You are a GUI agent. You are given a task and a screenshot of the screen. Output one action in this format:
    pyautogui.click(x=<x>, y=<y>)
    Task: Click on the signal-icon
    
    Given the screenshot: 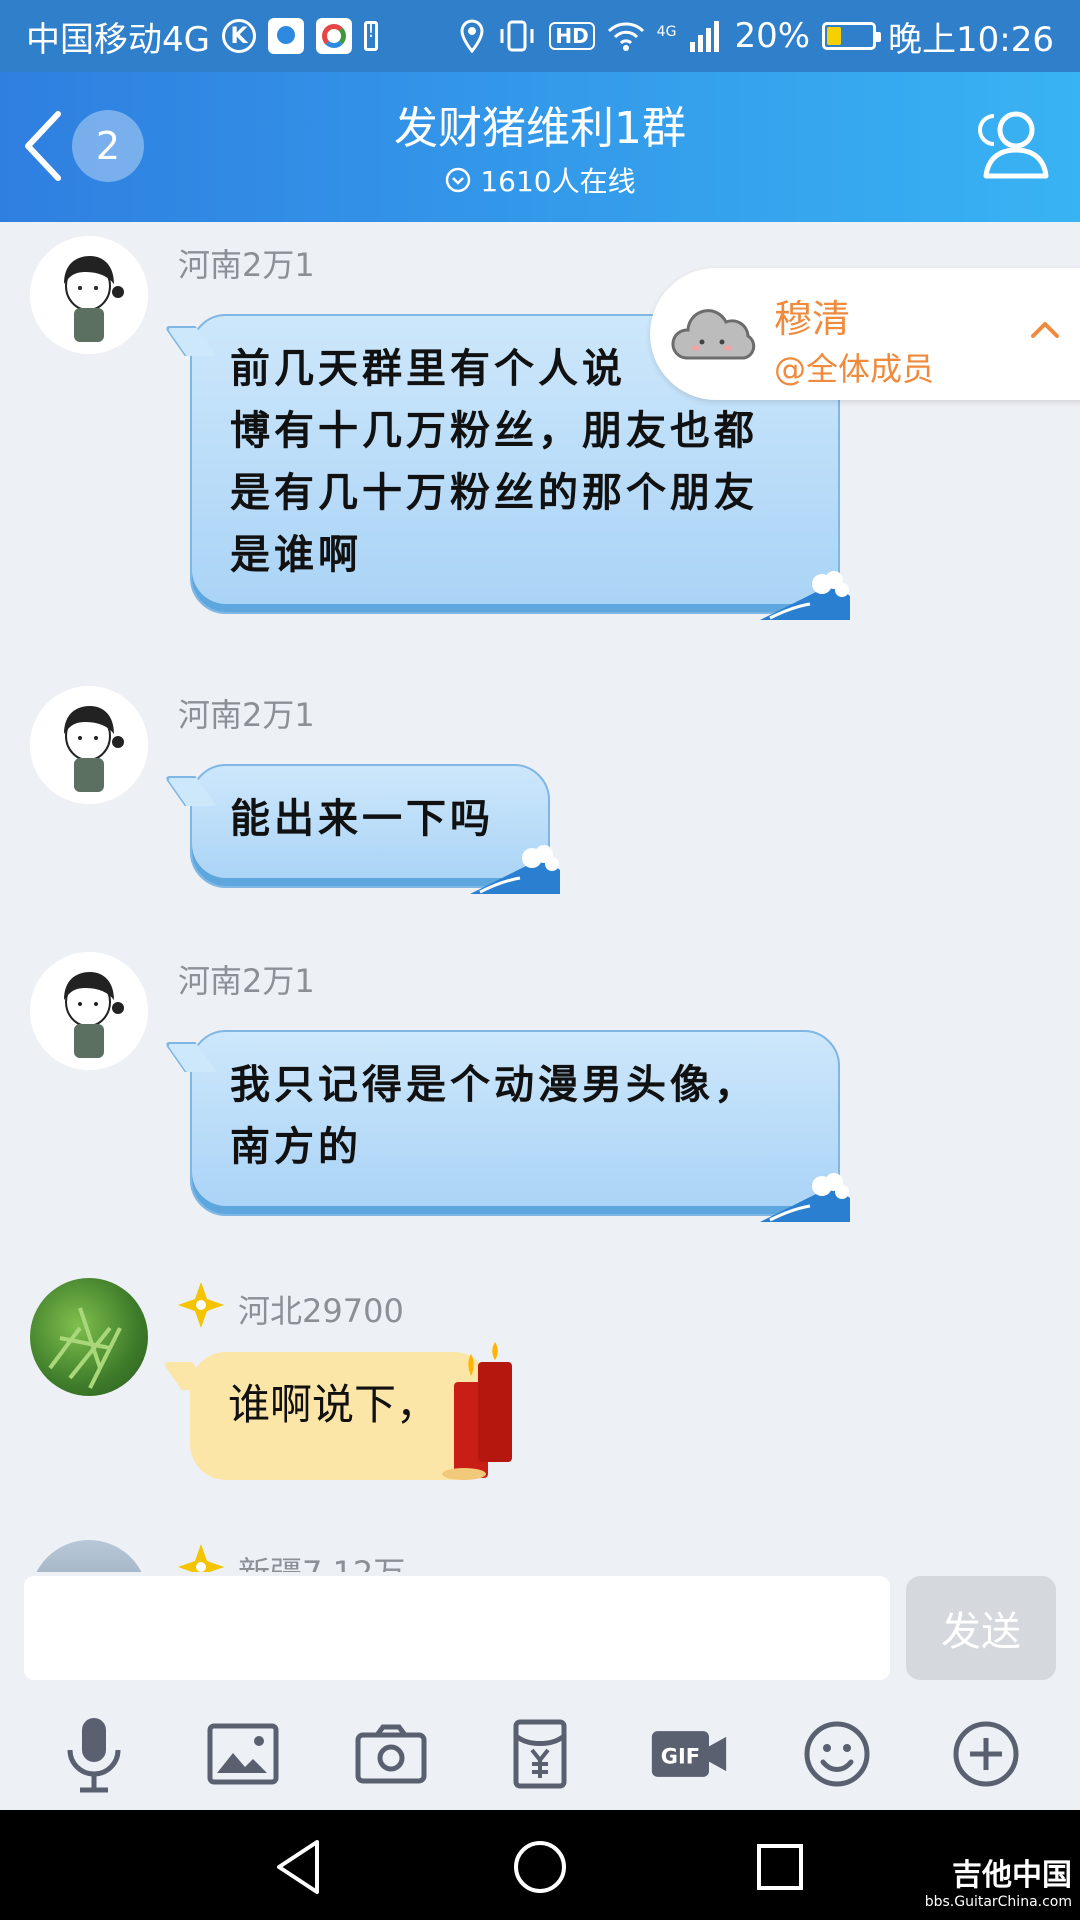 What is the action you would take?
    pyautogui.click(x=705, y=36)
    